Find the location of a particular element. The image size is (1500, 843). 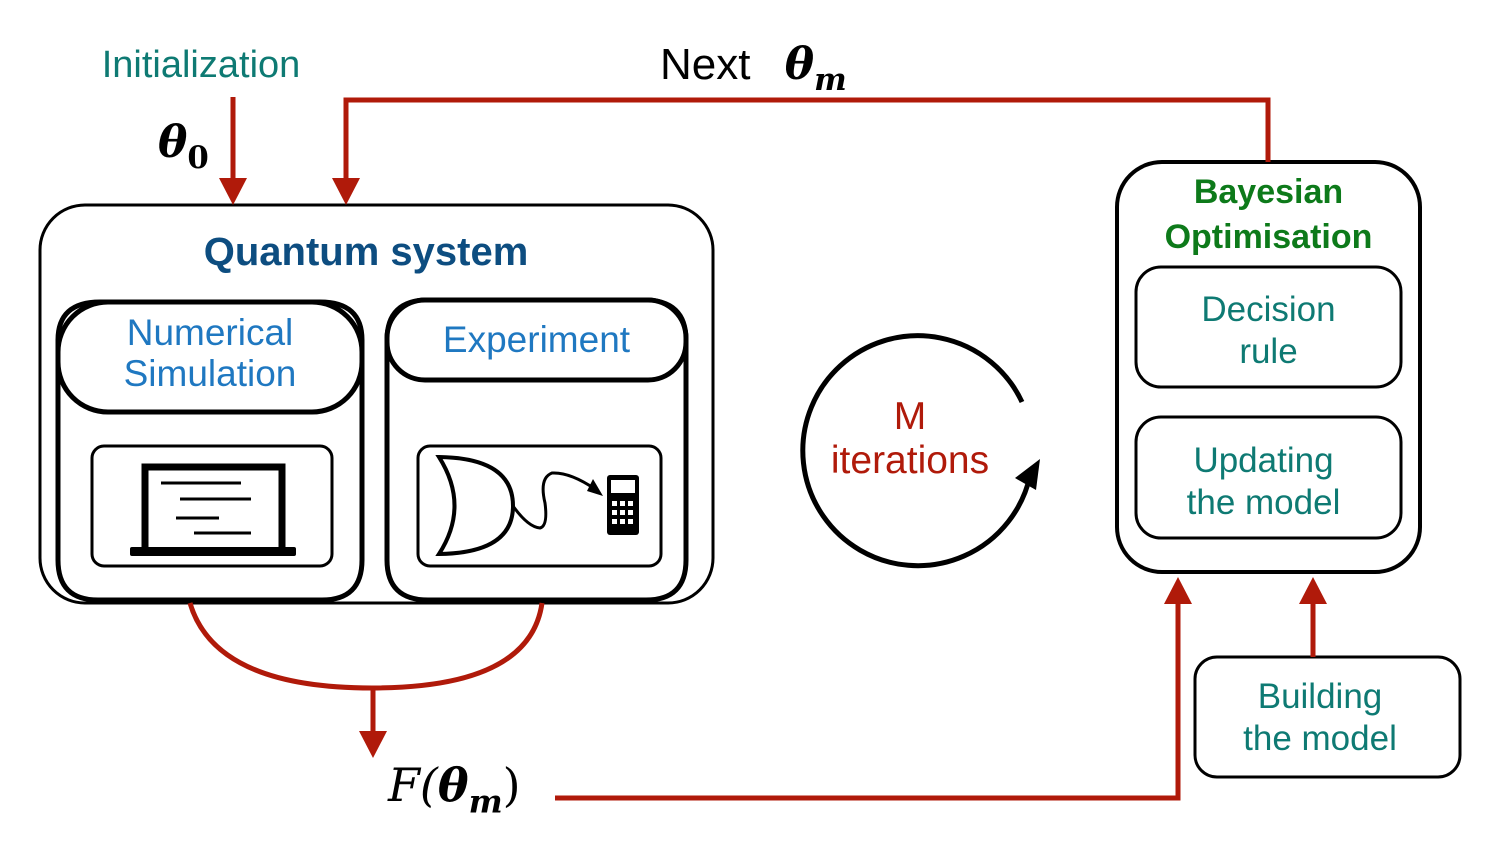

updating-model-line2: the model is located at coordinates (1263, 502).